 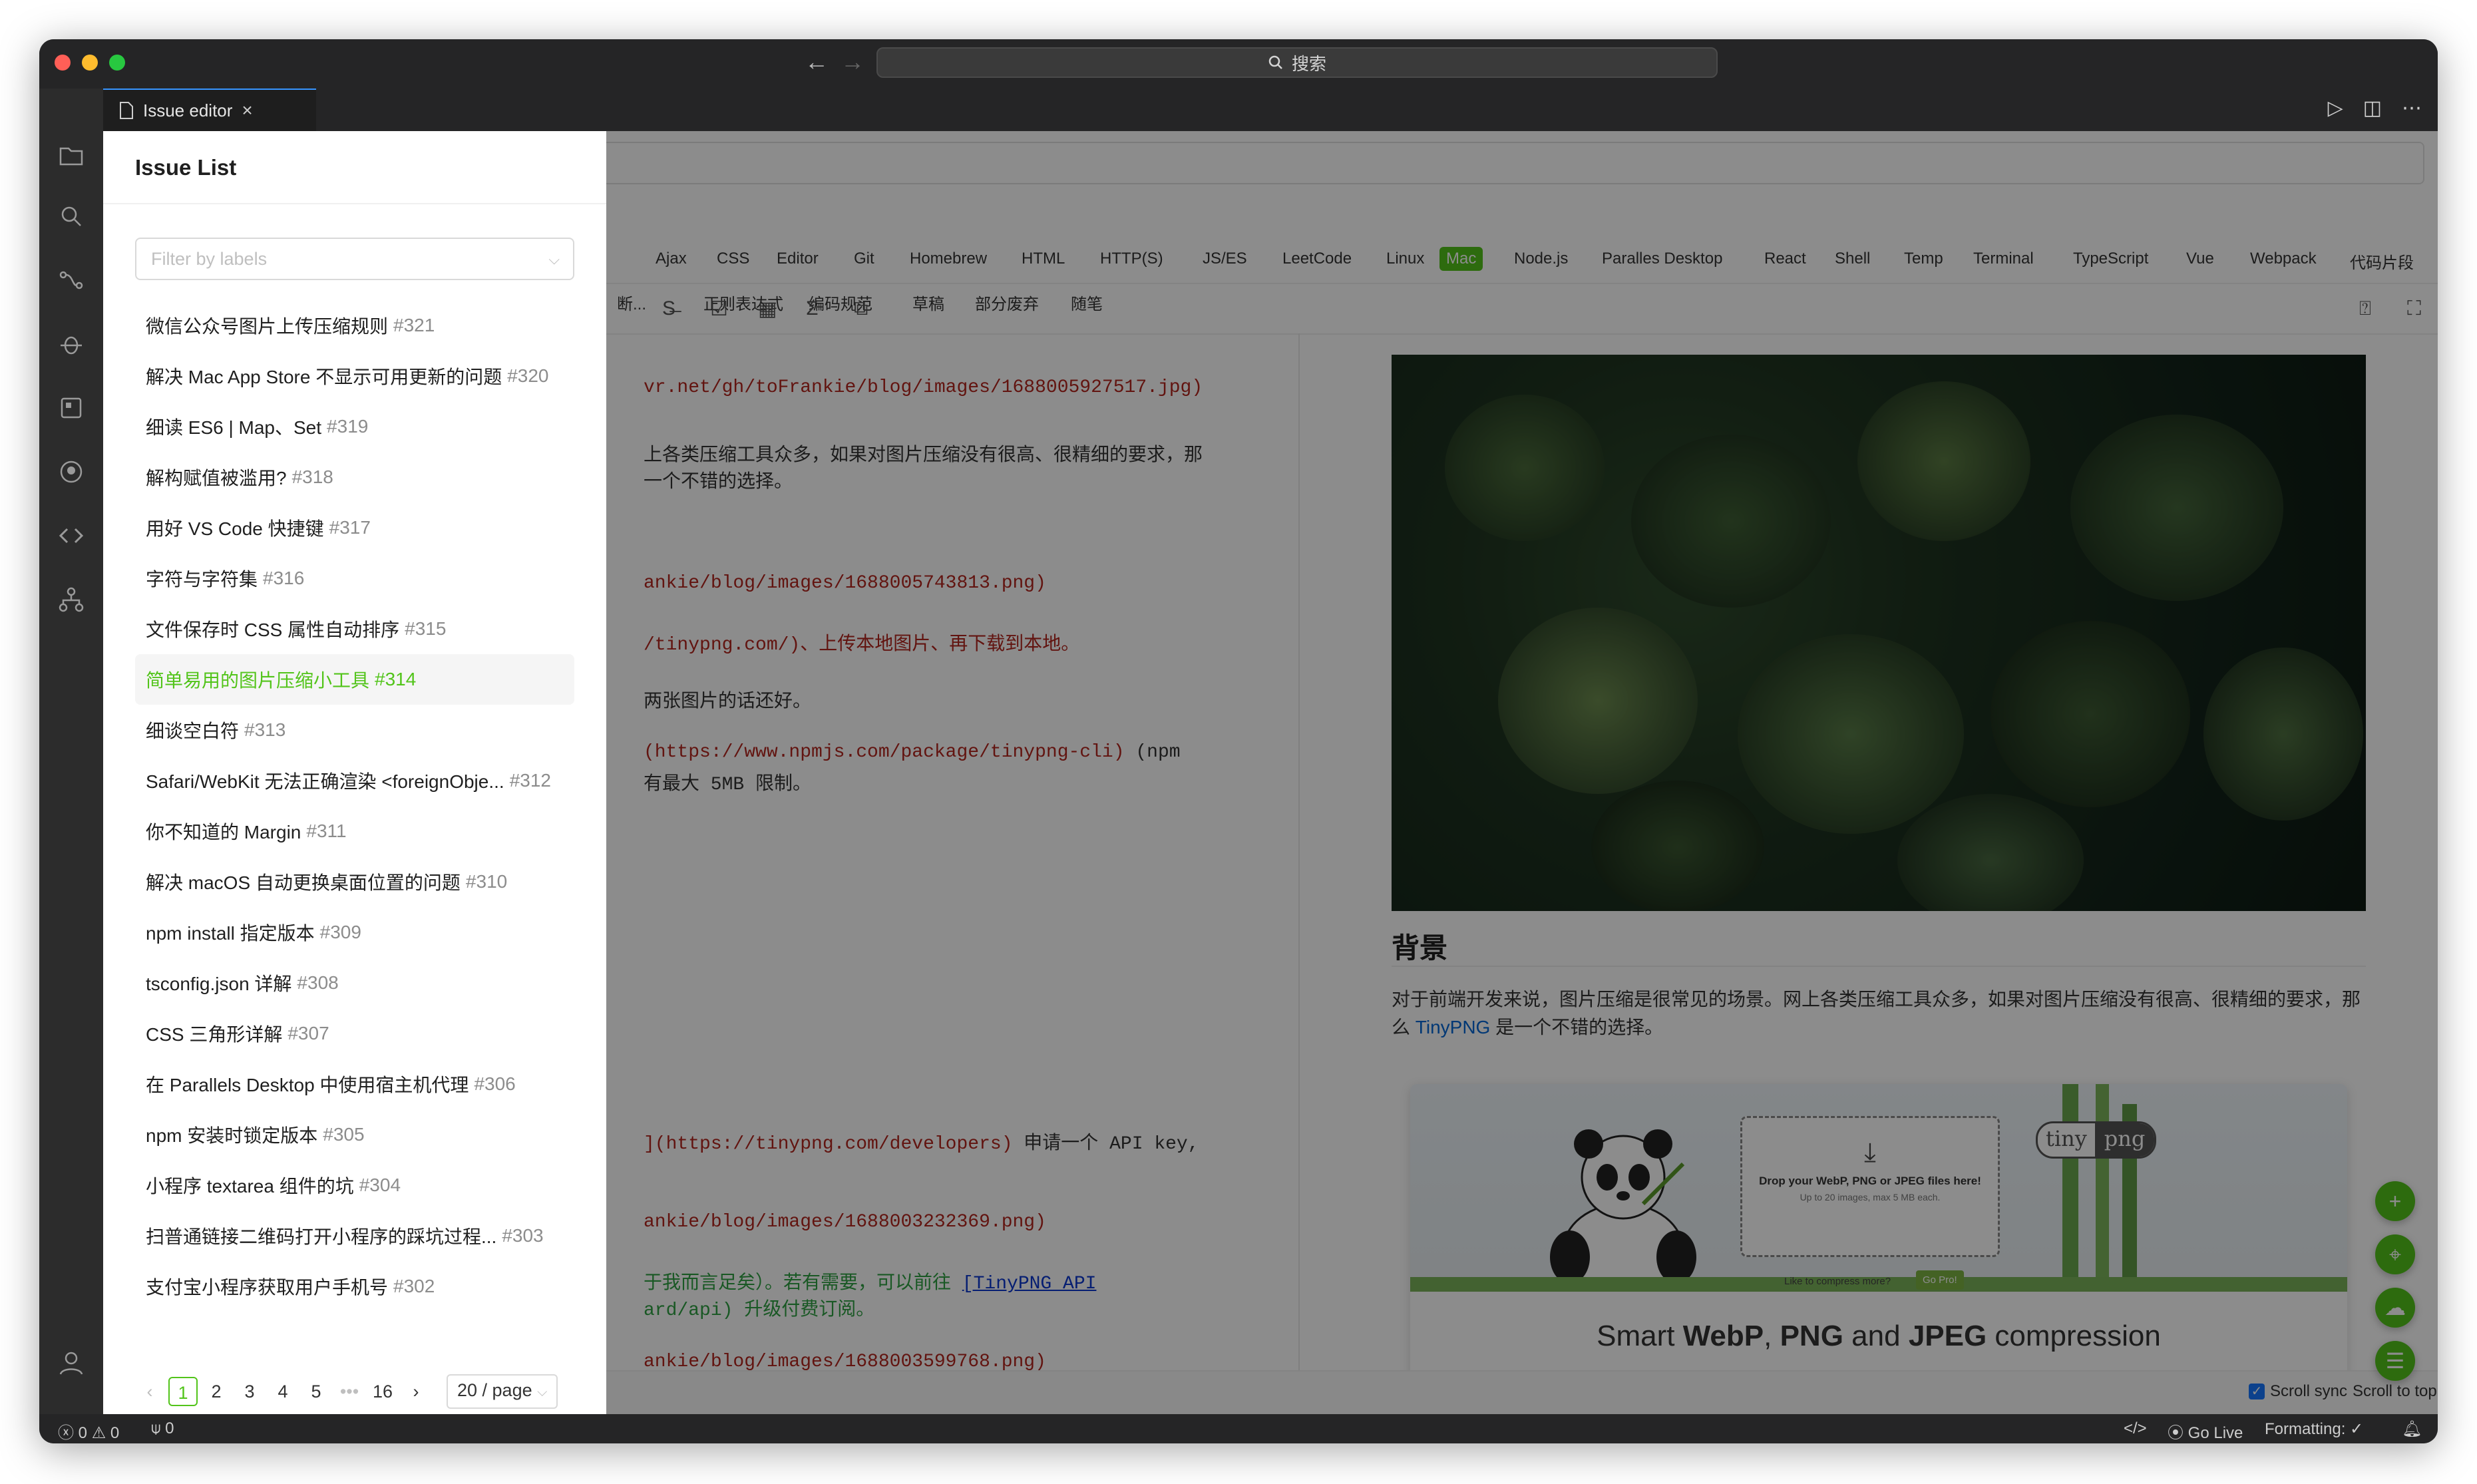 What do you see at coordinates (127, 110) in the screenshot?
I see `file-icon` at bounding box center [127, 110].